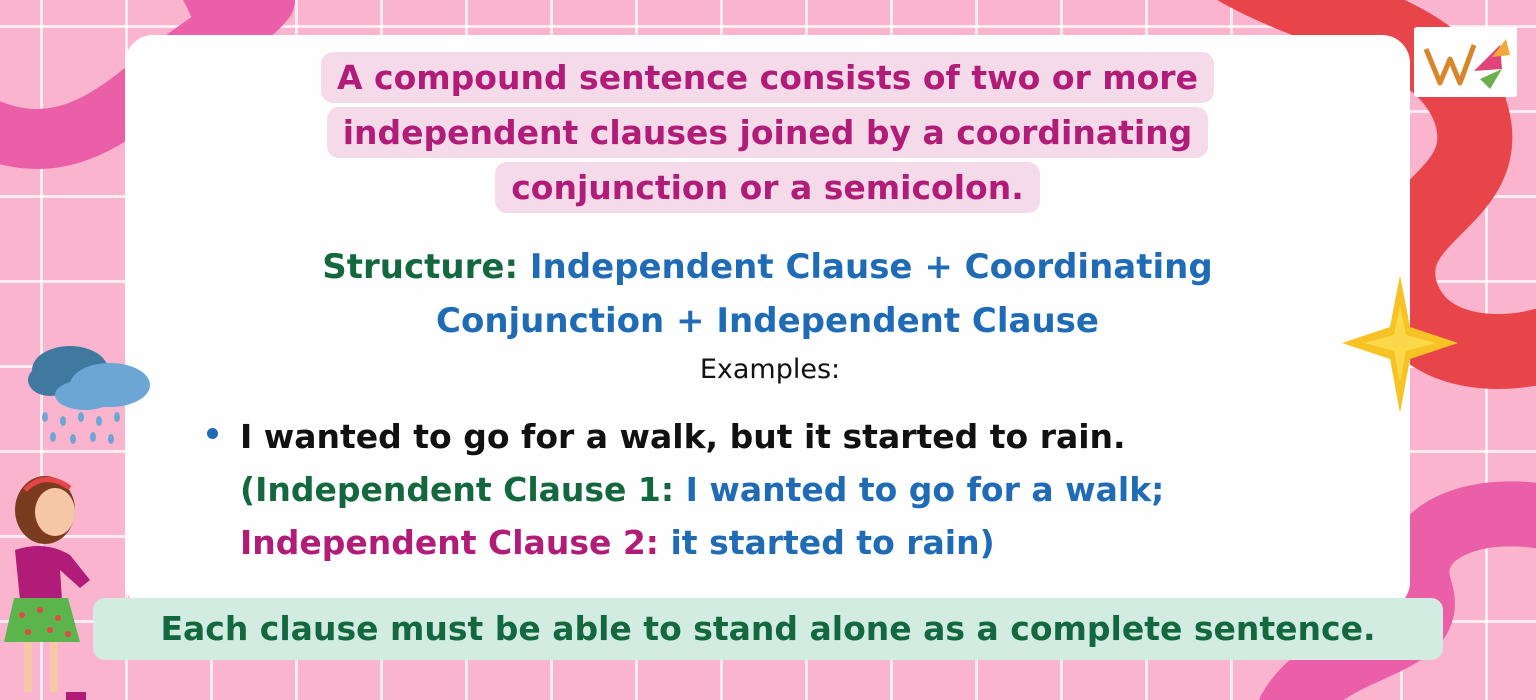  I want to click on clause1-text: I wanted to go for a walk;, so click(925, 489).